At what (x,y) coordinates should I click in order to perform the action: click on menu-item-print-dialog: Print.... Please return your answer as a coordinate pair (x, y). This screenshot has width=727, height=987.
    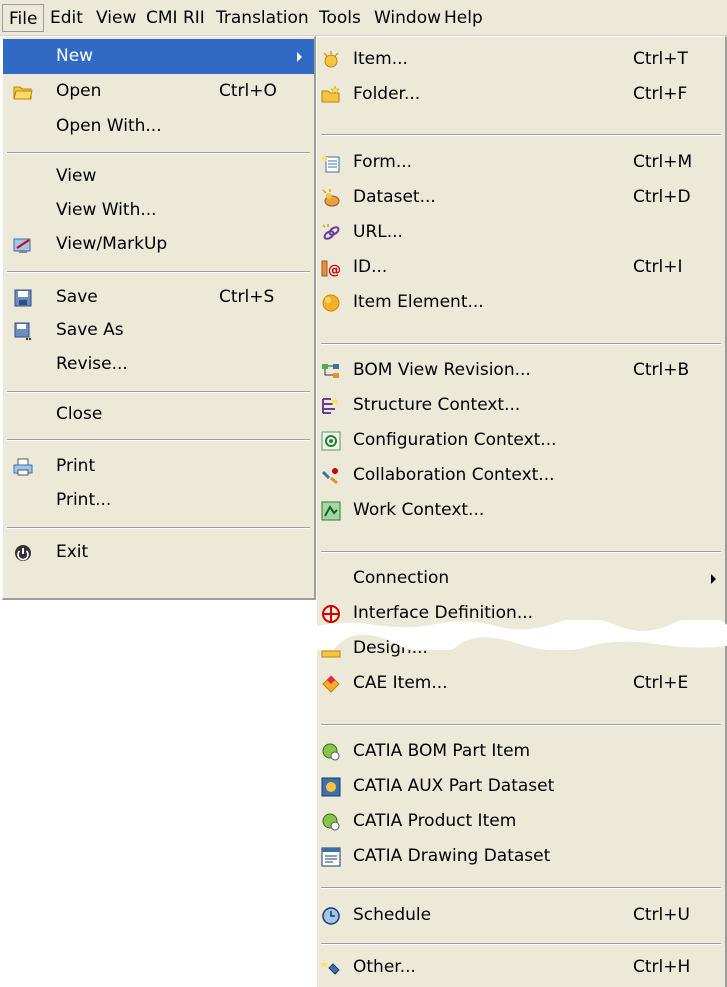
    Looking at the image, I should click on (158, 500).